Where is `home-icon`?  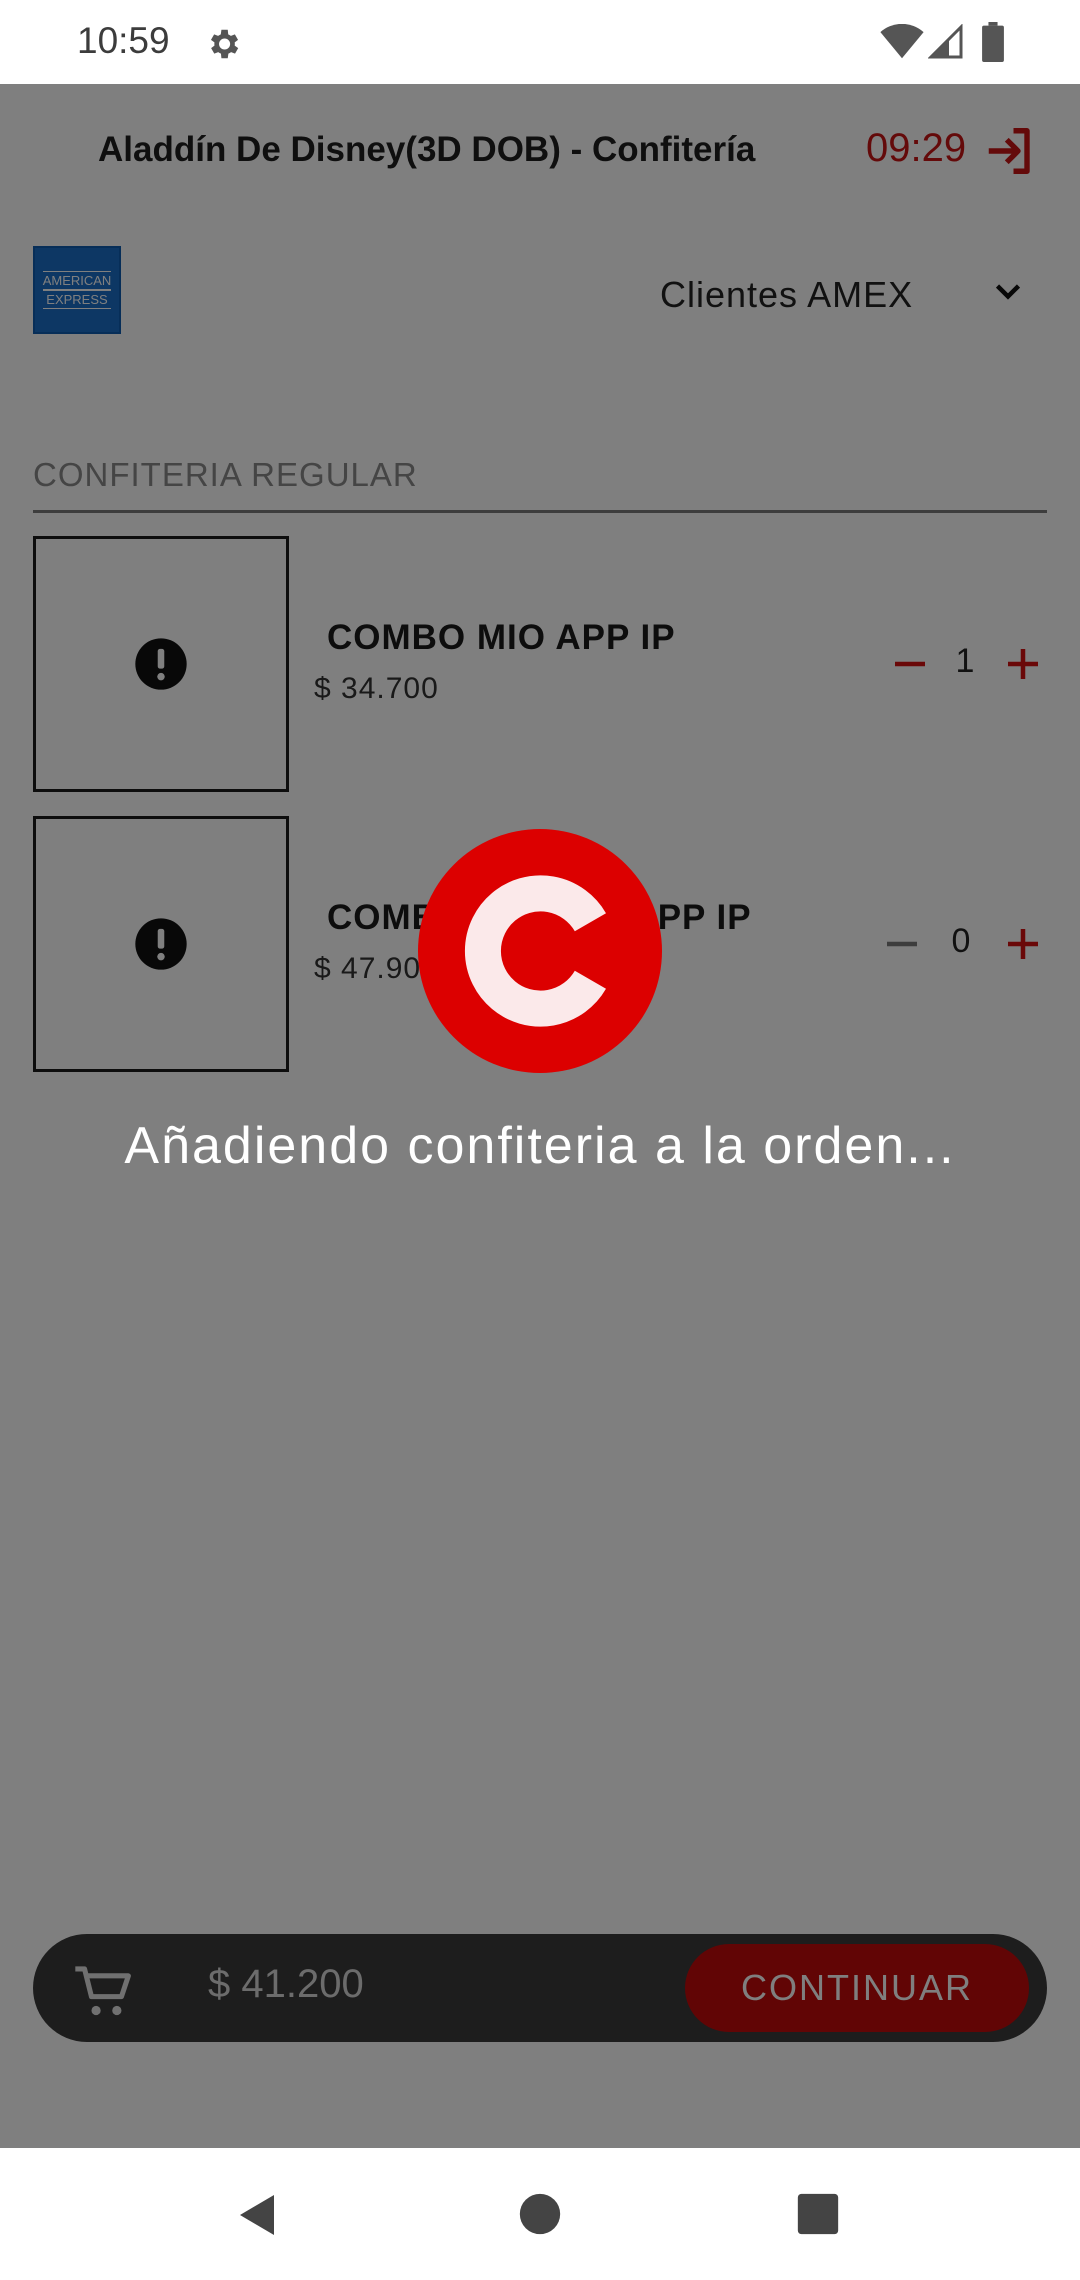
home-icon is located at coordinates (540, 2214).